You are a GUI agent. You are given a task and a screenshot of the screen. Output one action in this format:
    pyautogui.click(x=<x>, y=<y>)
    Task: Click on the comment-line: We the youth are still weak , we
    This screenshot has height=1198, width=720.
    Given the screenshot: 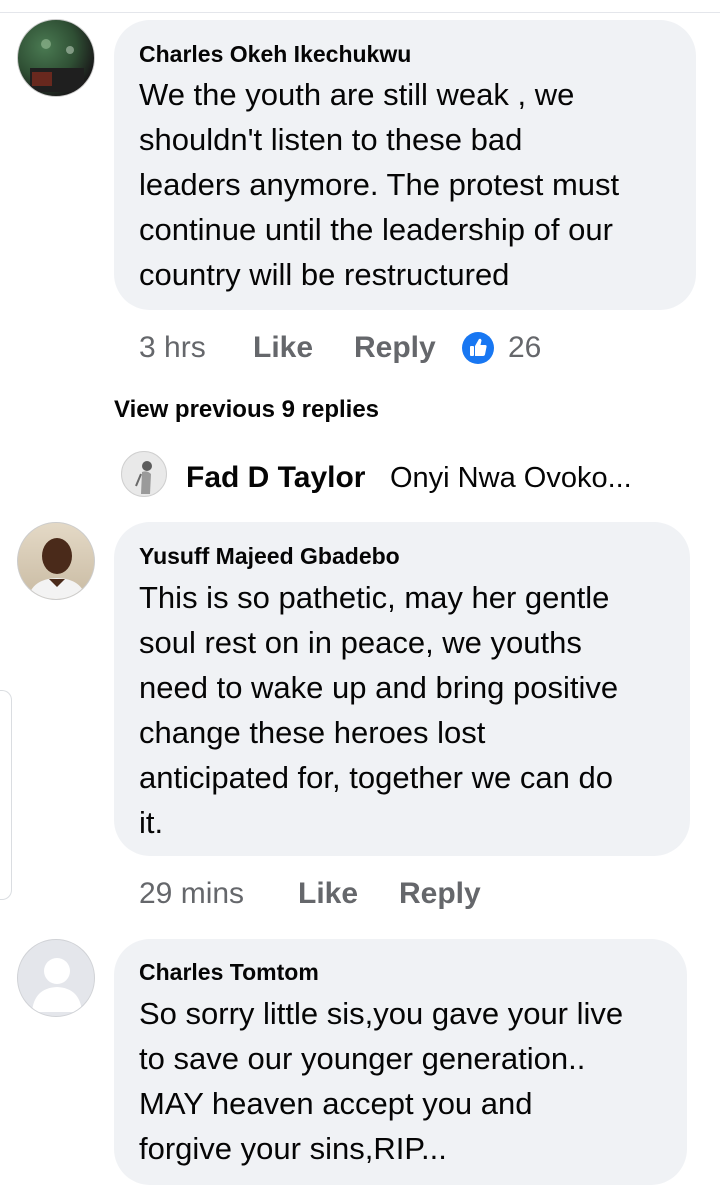 What is the action you would take?
    pyautogui.click(x=357, y=94)
    